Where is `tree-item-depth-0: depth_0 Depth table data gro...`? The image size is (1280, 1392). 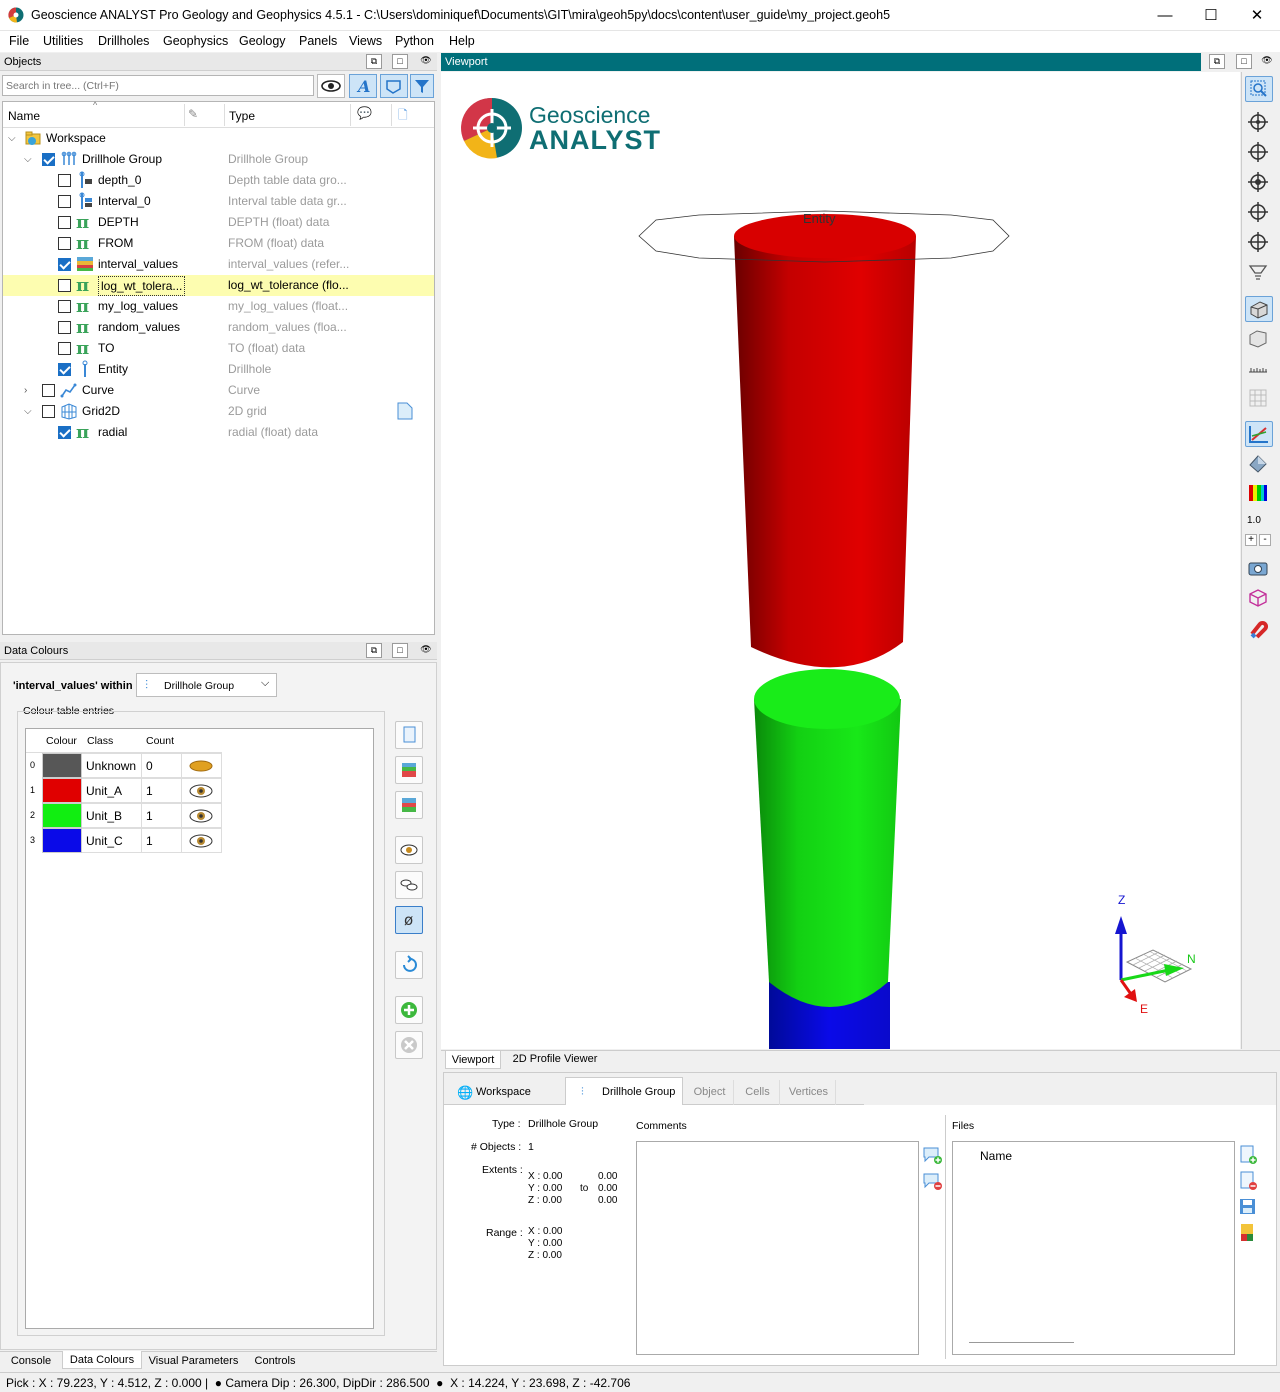 tree-item-depth-0: depth_0 Depth table data gro... is located at coordinates (218, 180).